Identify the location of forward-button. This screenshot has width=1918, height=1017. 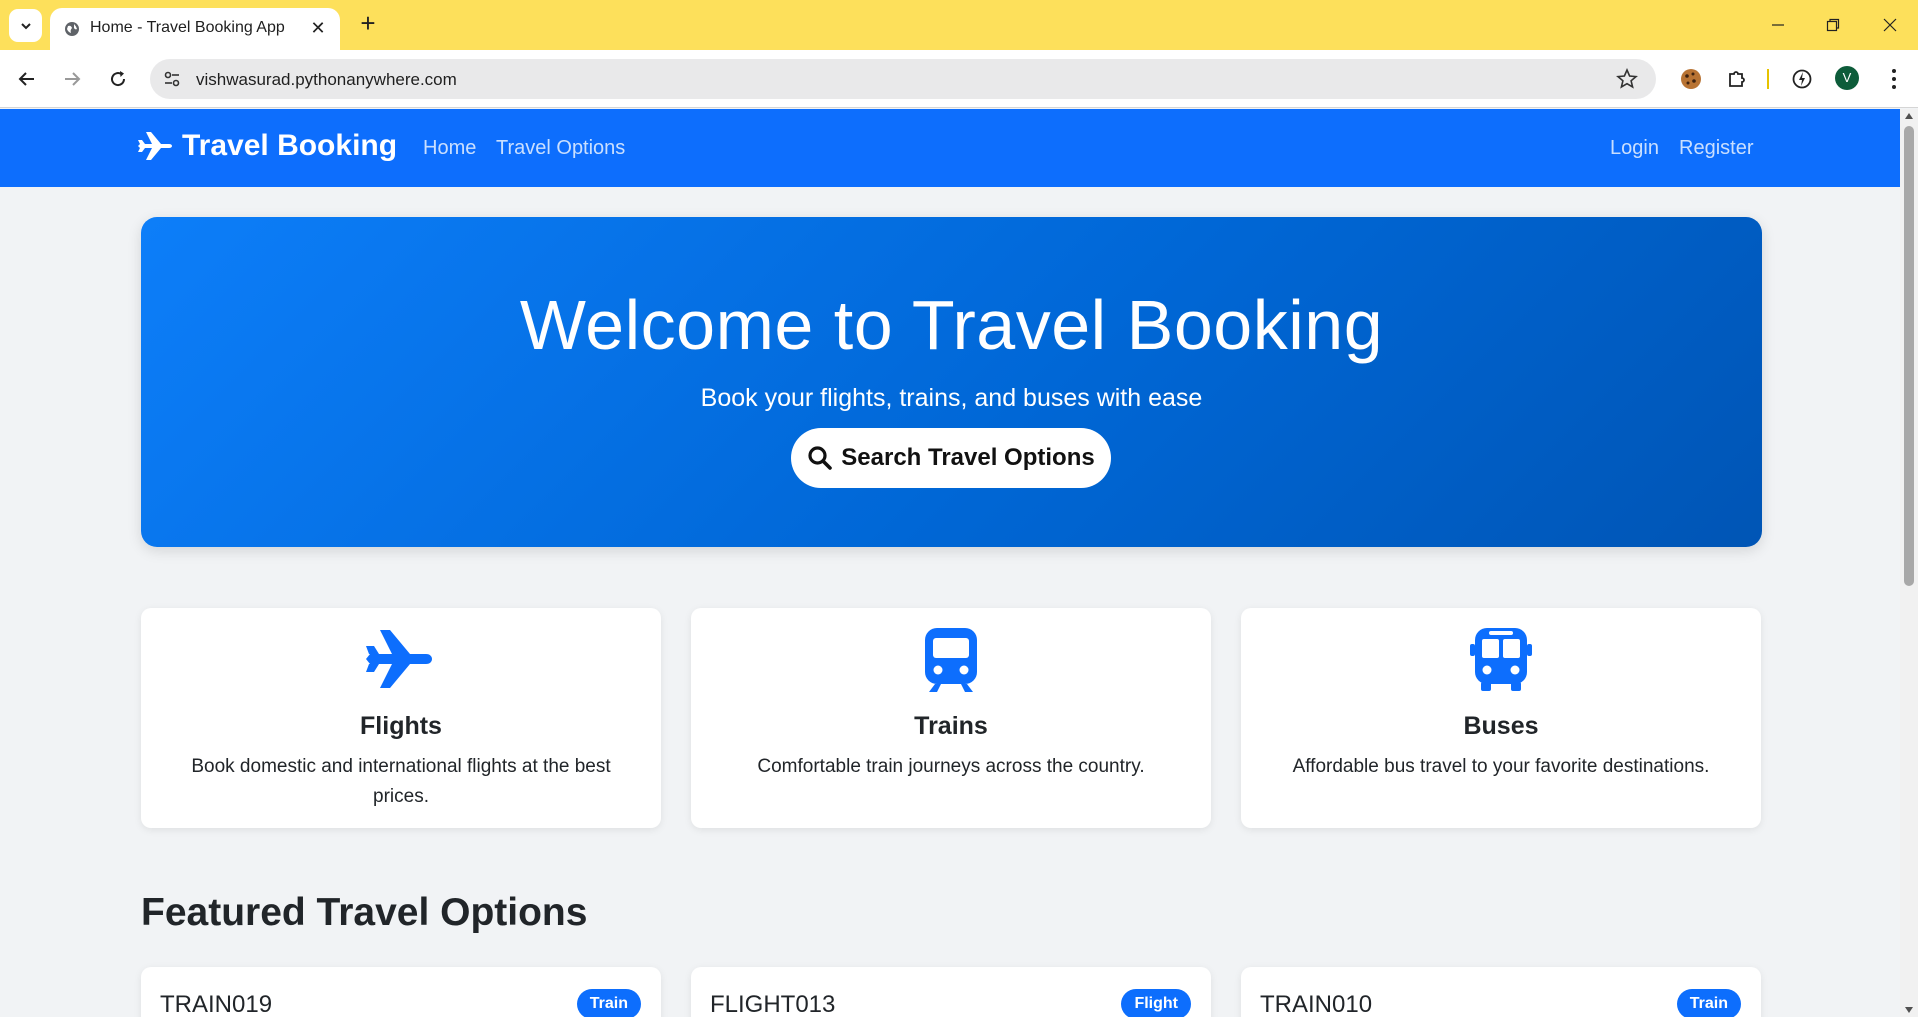
(72, 79).